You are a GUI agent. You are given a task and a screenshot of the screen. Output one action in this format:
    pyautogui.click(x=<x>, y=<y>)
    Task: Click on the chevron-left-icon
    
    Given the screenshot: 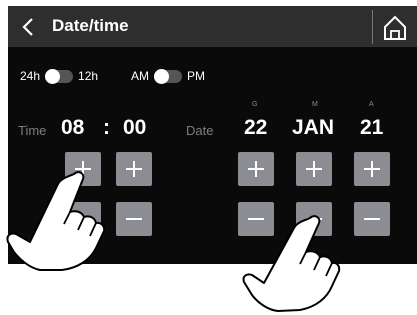 What is the action you would take?
    pyautogui.click(x=27, y=27)
    